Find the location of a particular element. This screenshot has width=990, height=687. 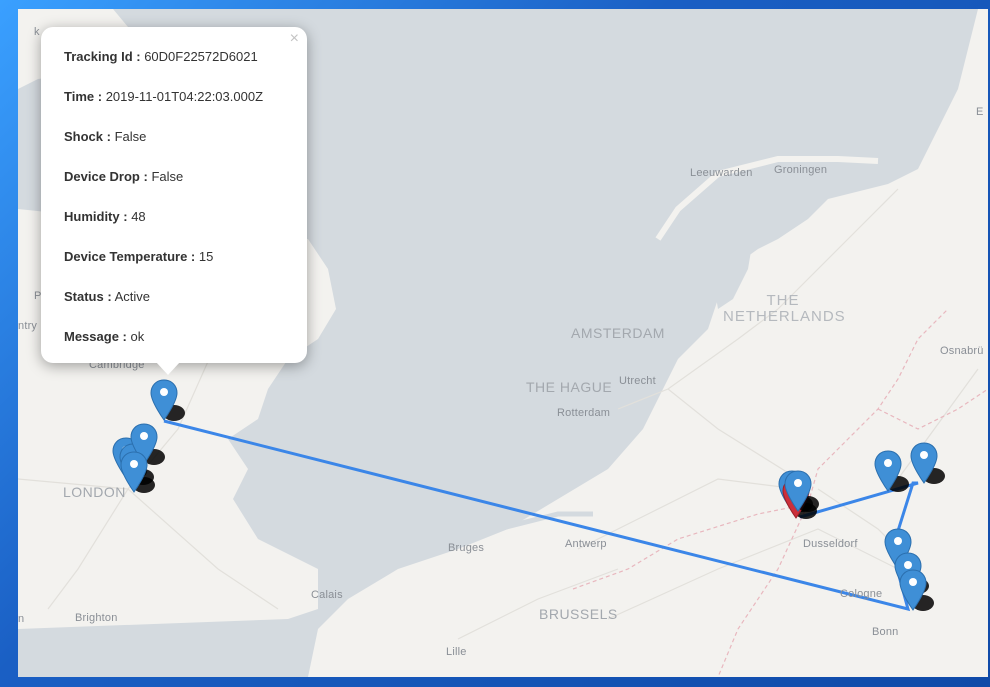

popup-value: 48 is located at coordinates (138, 216).